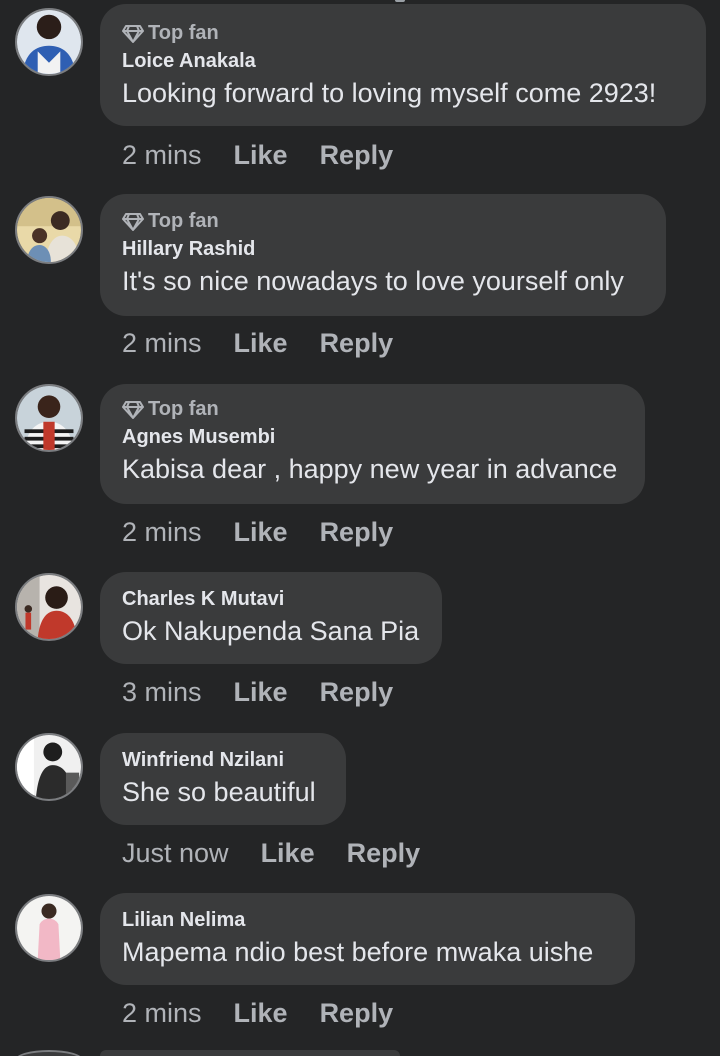 This screenshot has width=720, height=1056. I want to click on comment-author: Winfriend Nzilani, so click(203, 760).